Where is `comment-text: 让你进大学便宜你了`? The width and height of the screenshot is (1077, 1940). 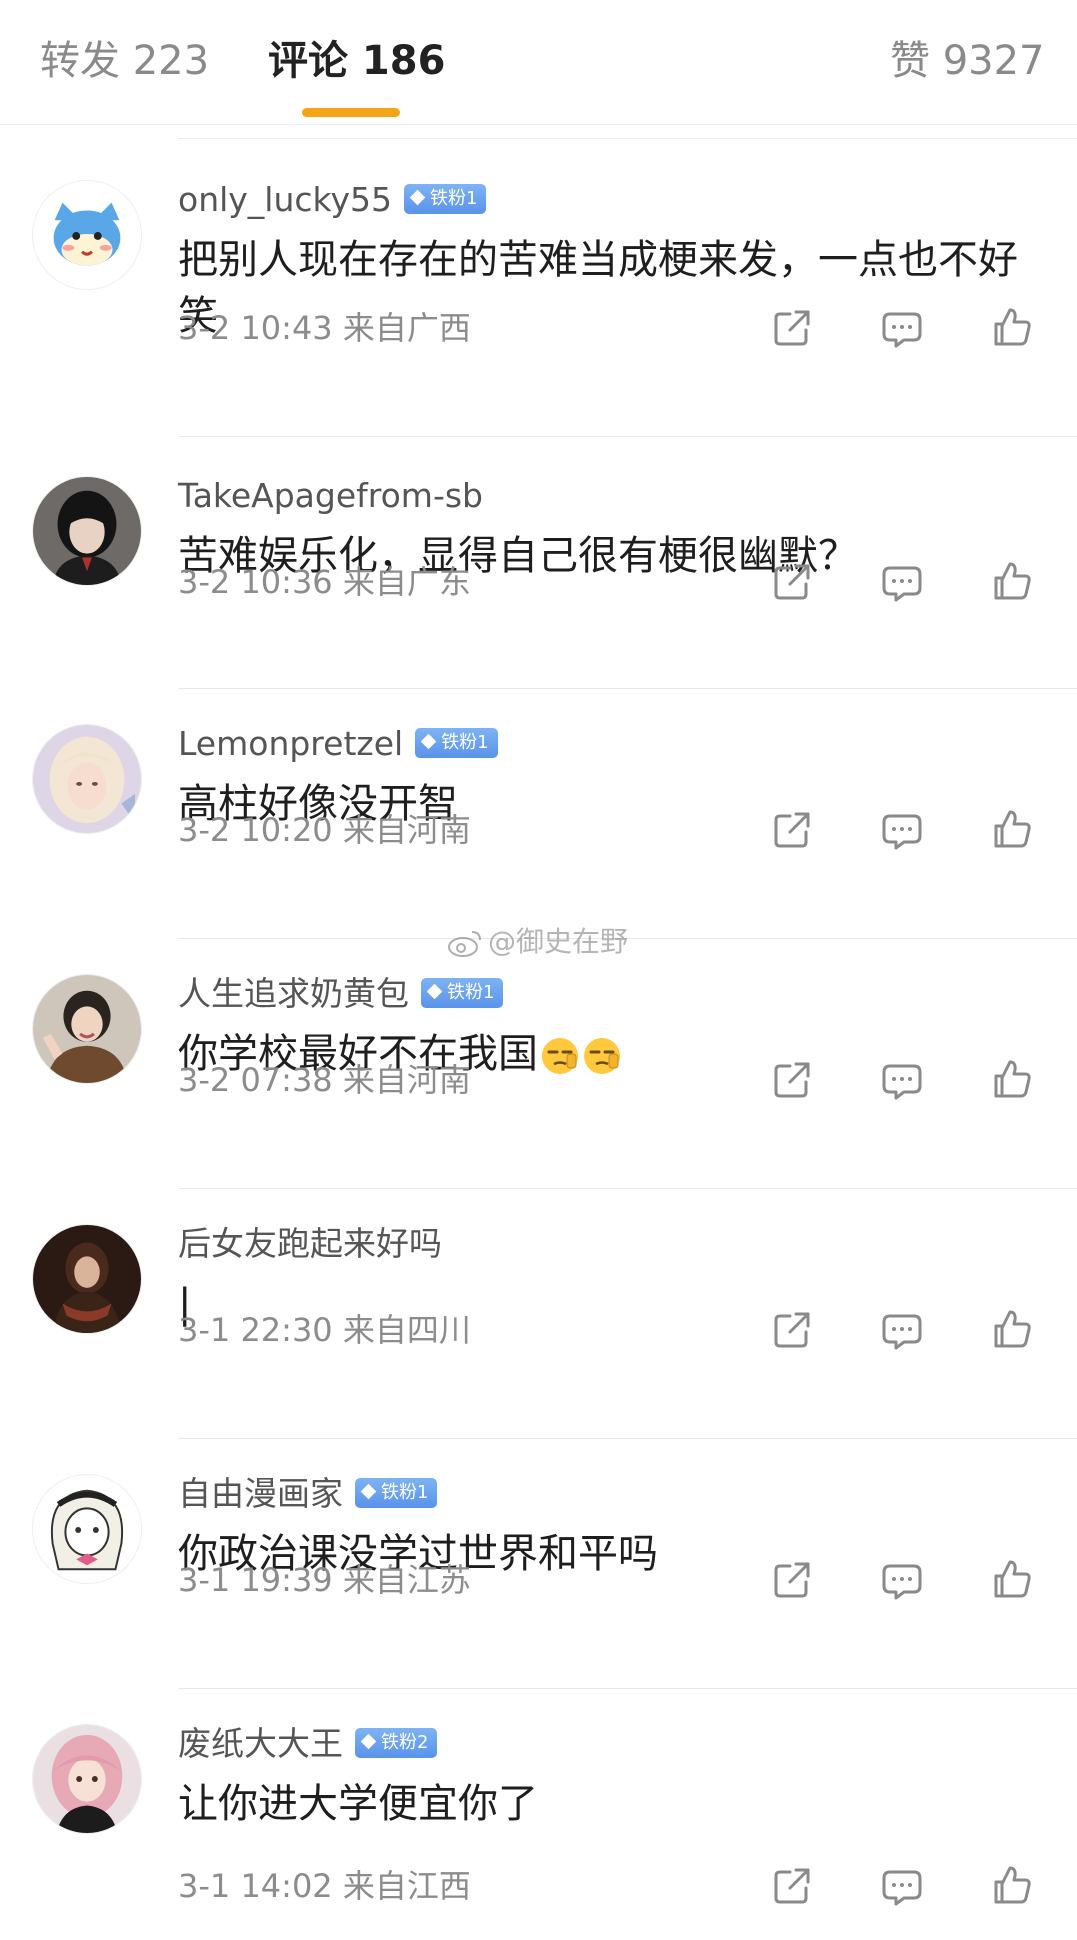 comment-text: 让你进大学便宜你了 is located at coordinates (358, 1804).